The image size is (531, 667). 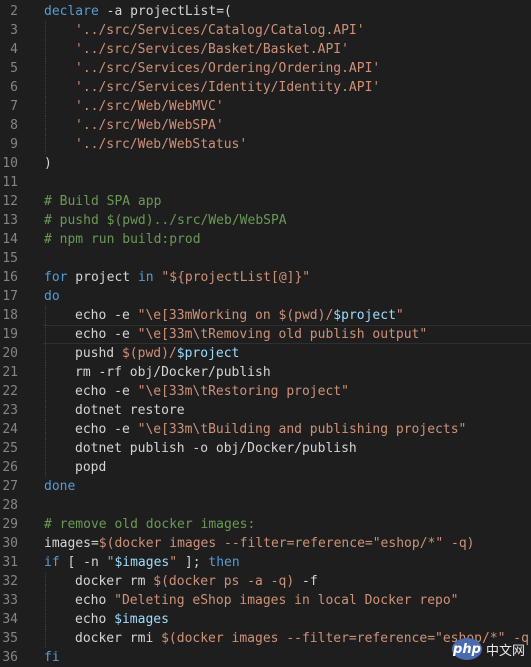 I want to click on code-token: pushd, so click(x=98, y=353).